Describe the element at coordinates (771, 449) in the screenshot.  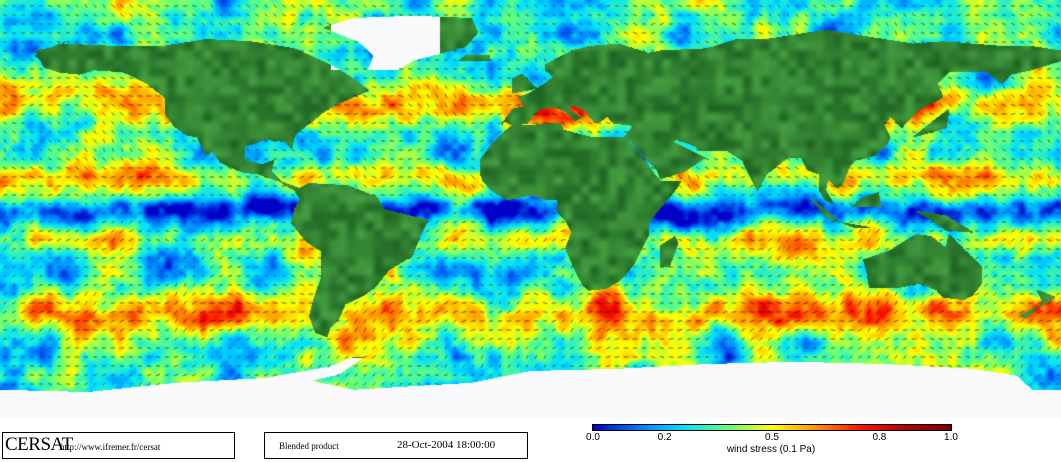
I see `colorbar-title: wind stress (0.1 Pa)` at that location.